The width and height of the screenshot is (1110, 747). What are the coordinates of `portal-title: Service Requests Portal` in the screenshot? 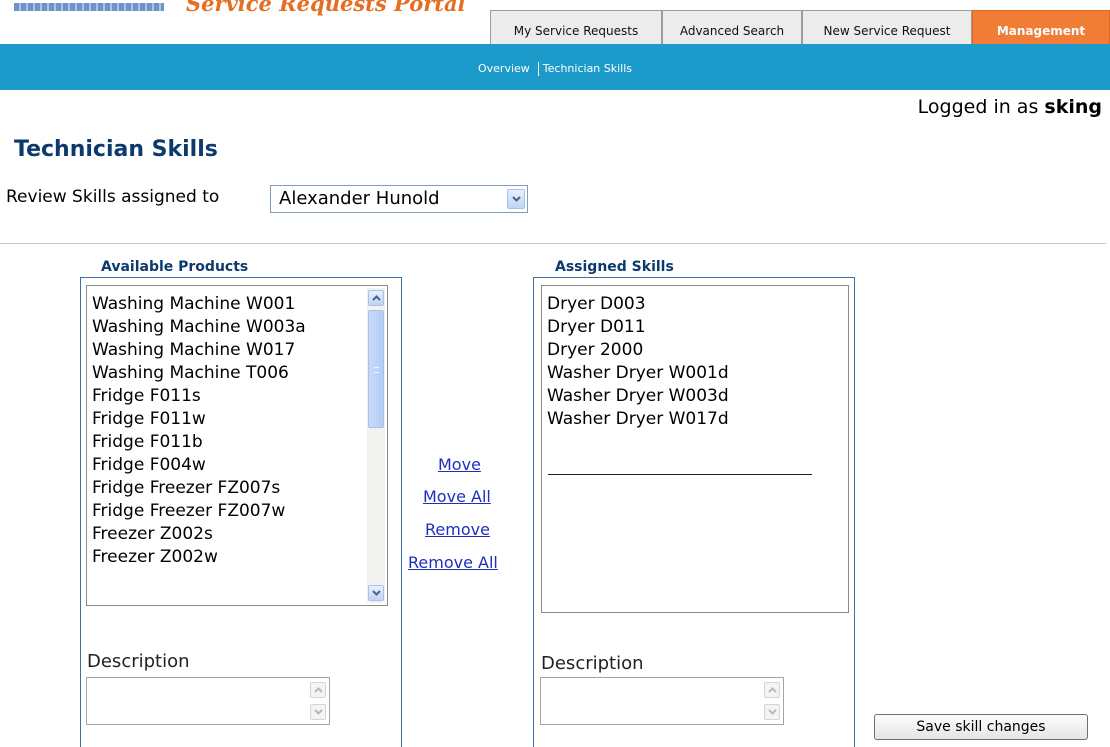 It's located at (326, 8).